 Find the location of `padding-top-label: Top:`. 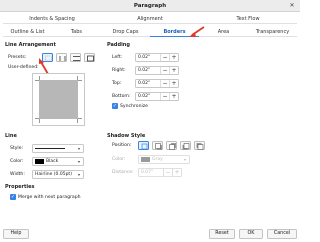

padding-top-label: Top: is located at coordinates (117, 83).